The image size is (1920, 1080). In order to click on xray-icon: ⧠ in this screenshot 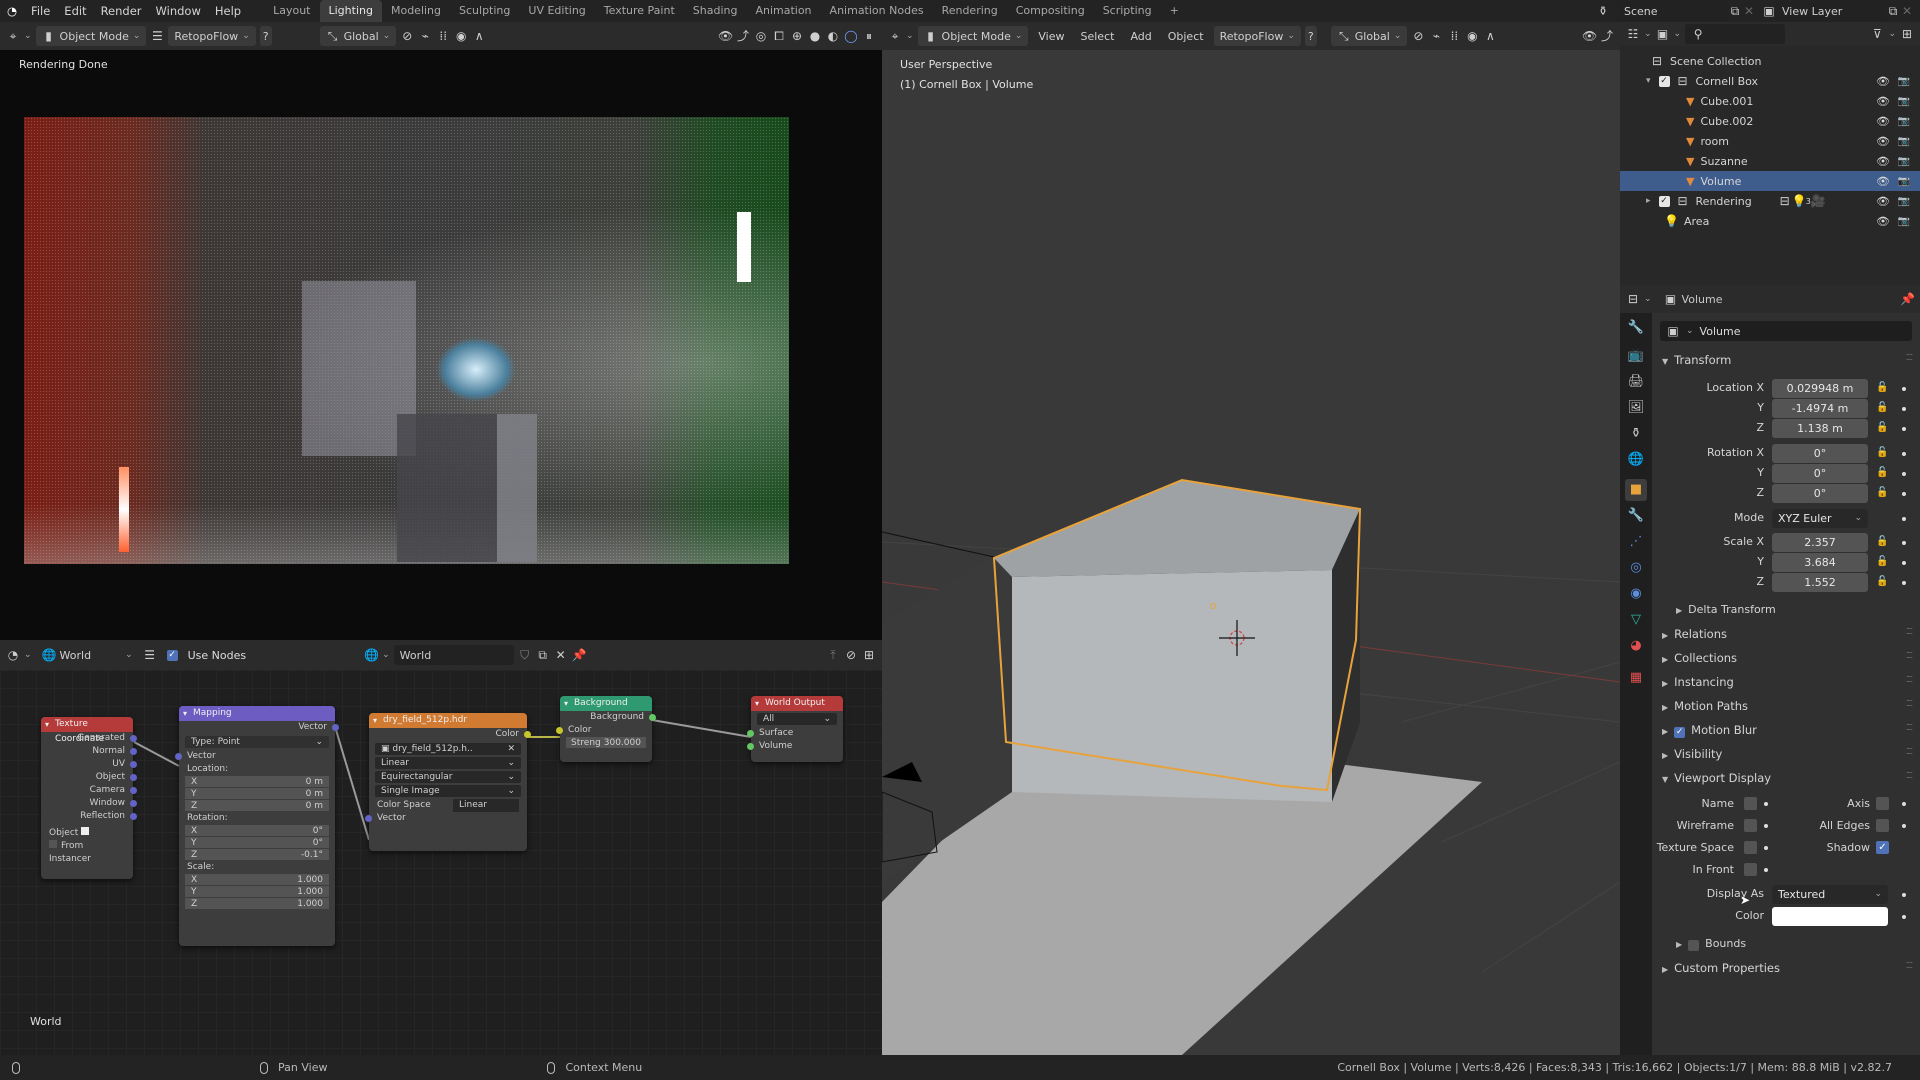, I will do `click(779, 36)`.